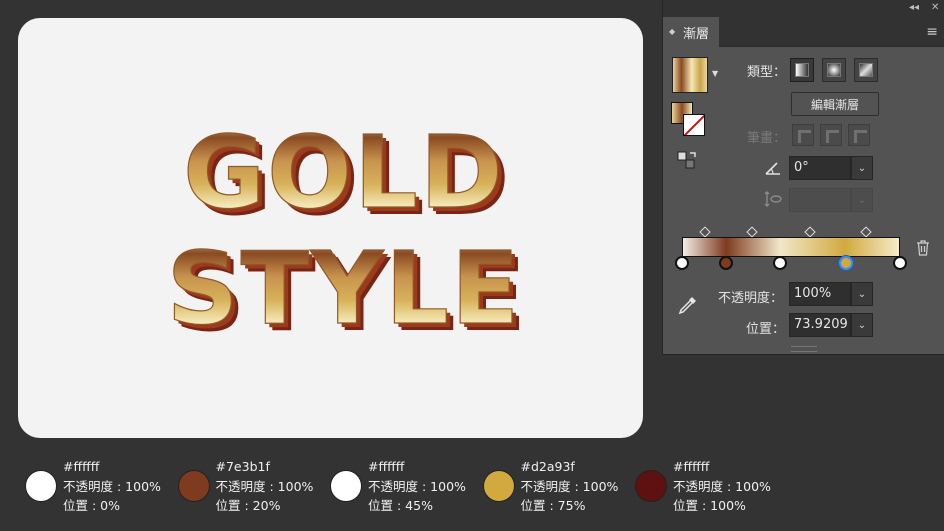 The width and height of the screenshot is (944, 531). What do you see at coordinates (688, 305) in the screenshot?
I see `eyedropper-icon` at bounding box center [688, 305].